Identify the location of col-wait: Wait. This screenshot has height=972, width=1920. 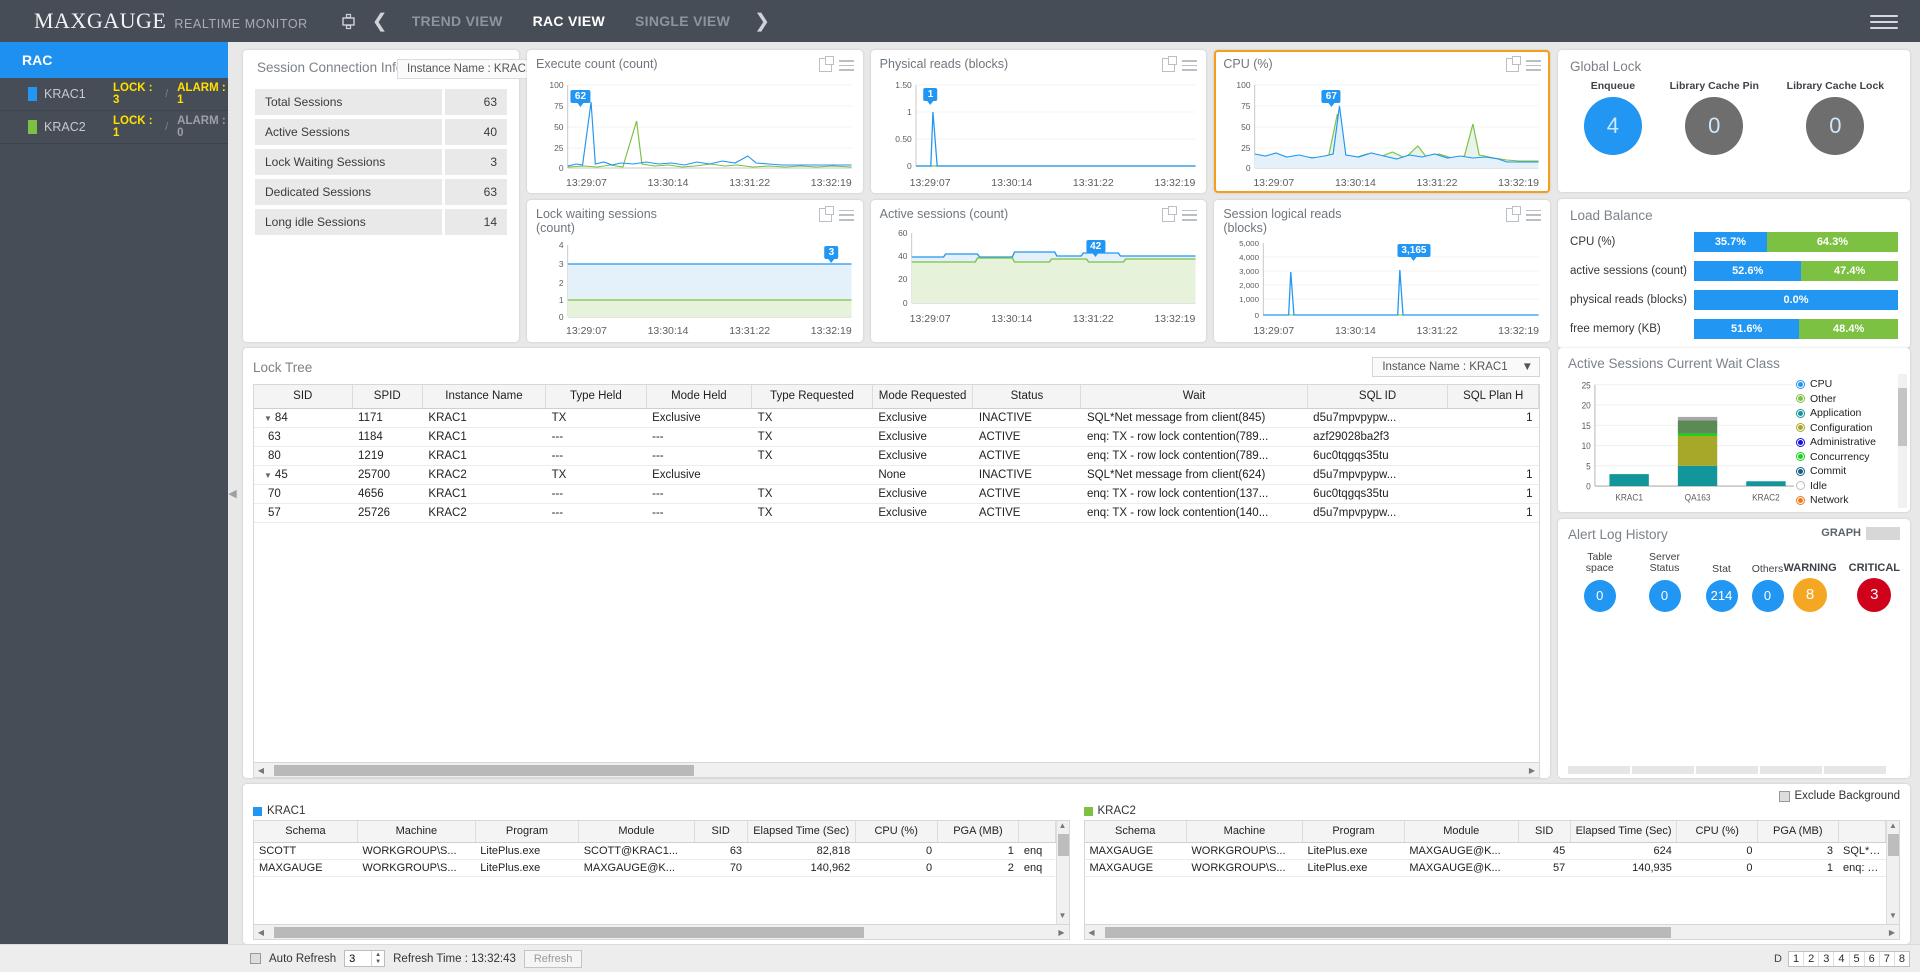
(1194, 397).